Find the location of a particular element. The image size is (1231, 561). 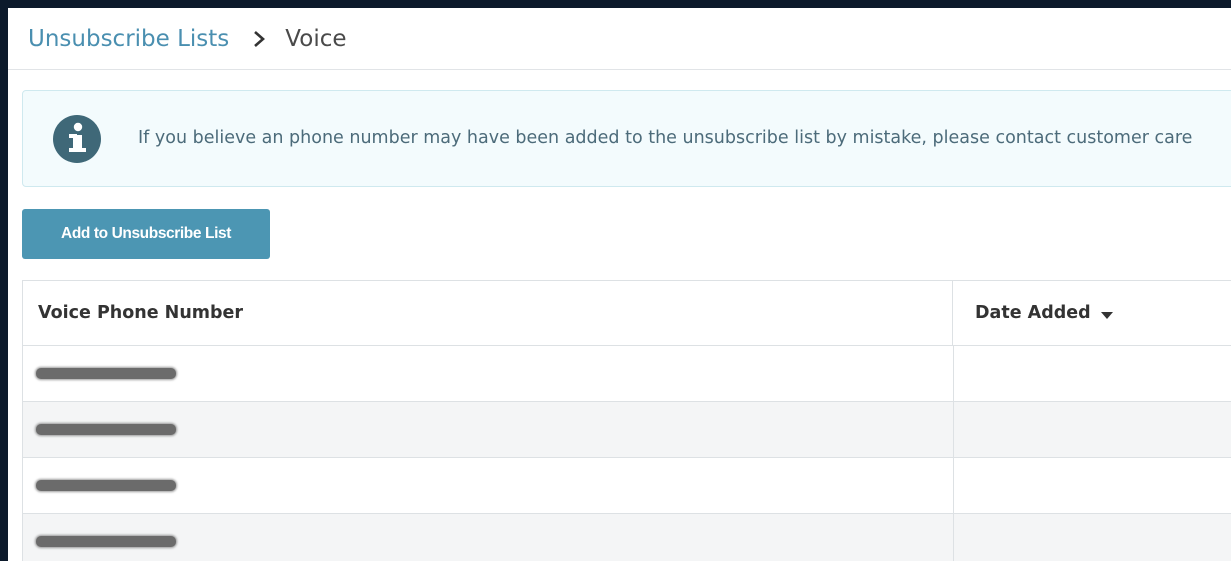

add-to-unsubscribe-list-button: Add to Unsubscribe List is located at coordinates (146, 234).